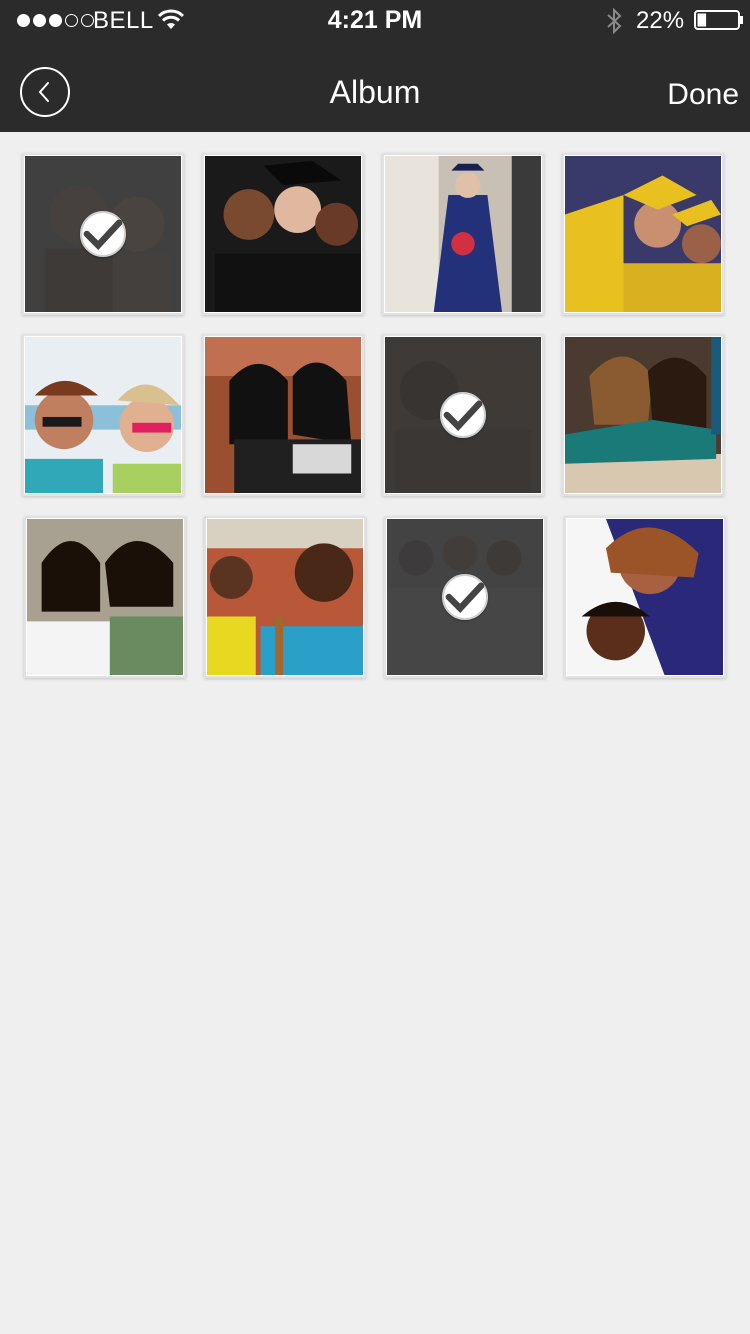  Describe the element at coordinates (718, 20) in the screenshot. I see `battery-icon` at that location.